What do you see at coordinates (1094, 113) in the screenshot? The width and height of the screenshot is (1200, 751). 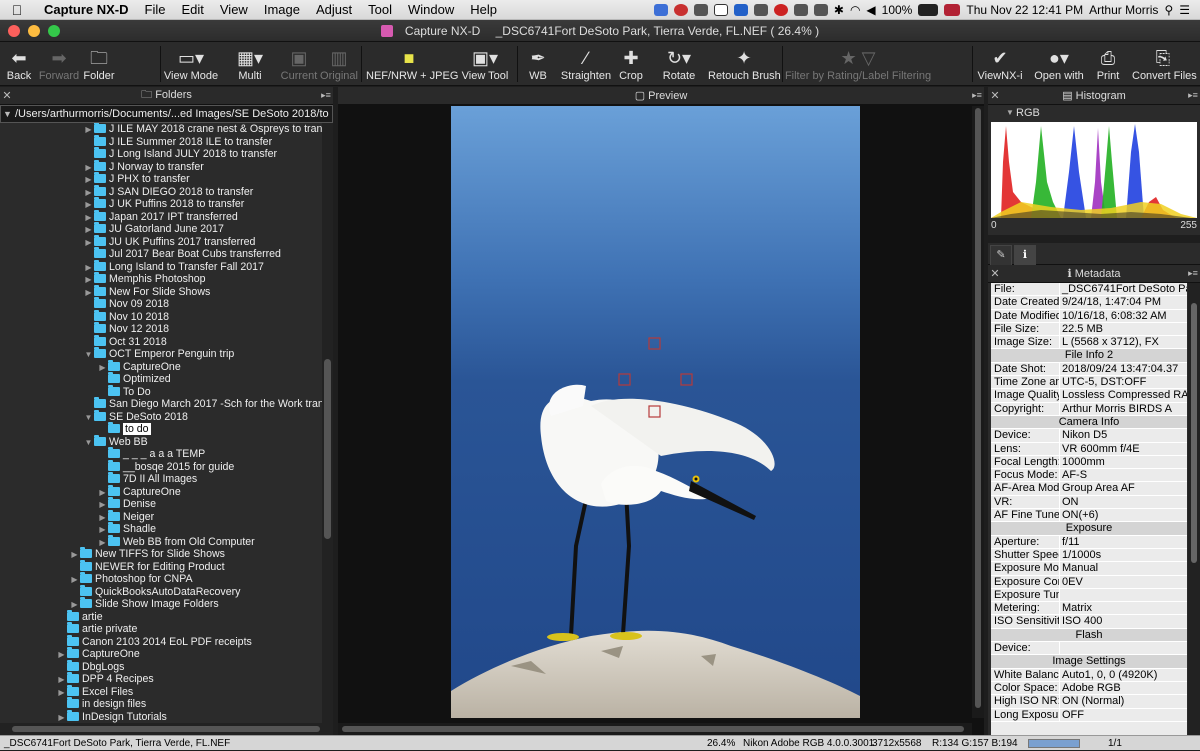 I see `histogram-channel-select: ▼ RGB` at bounding box center [1094, 113].